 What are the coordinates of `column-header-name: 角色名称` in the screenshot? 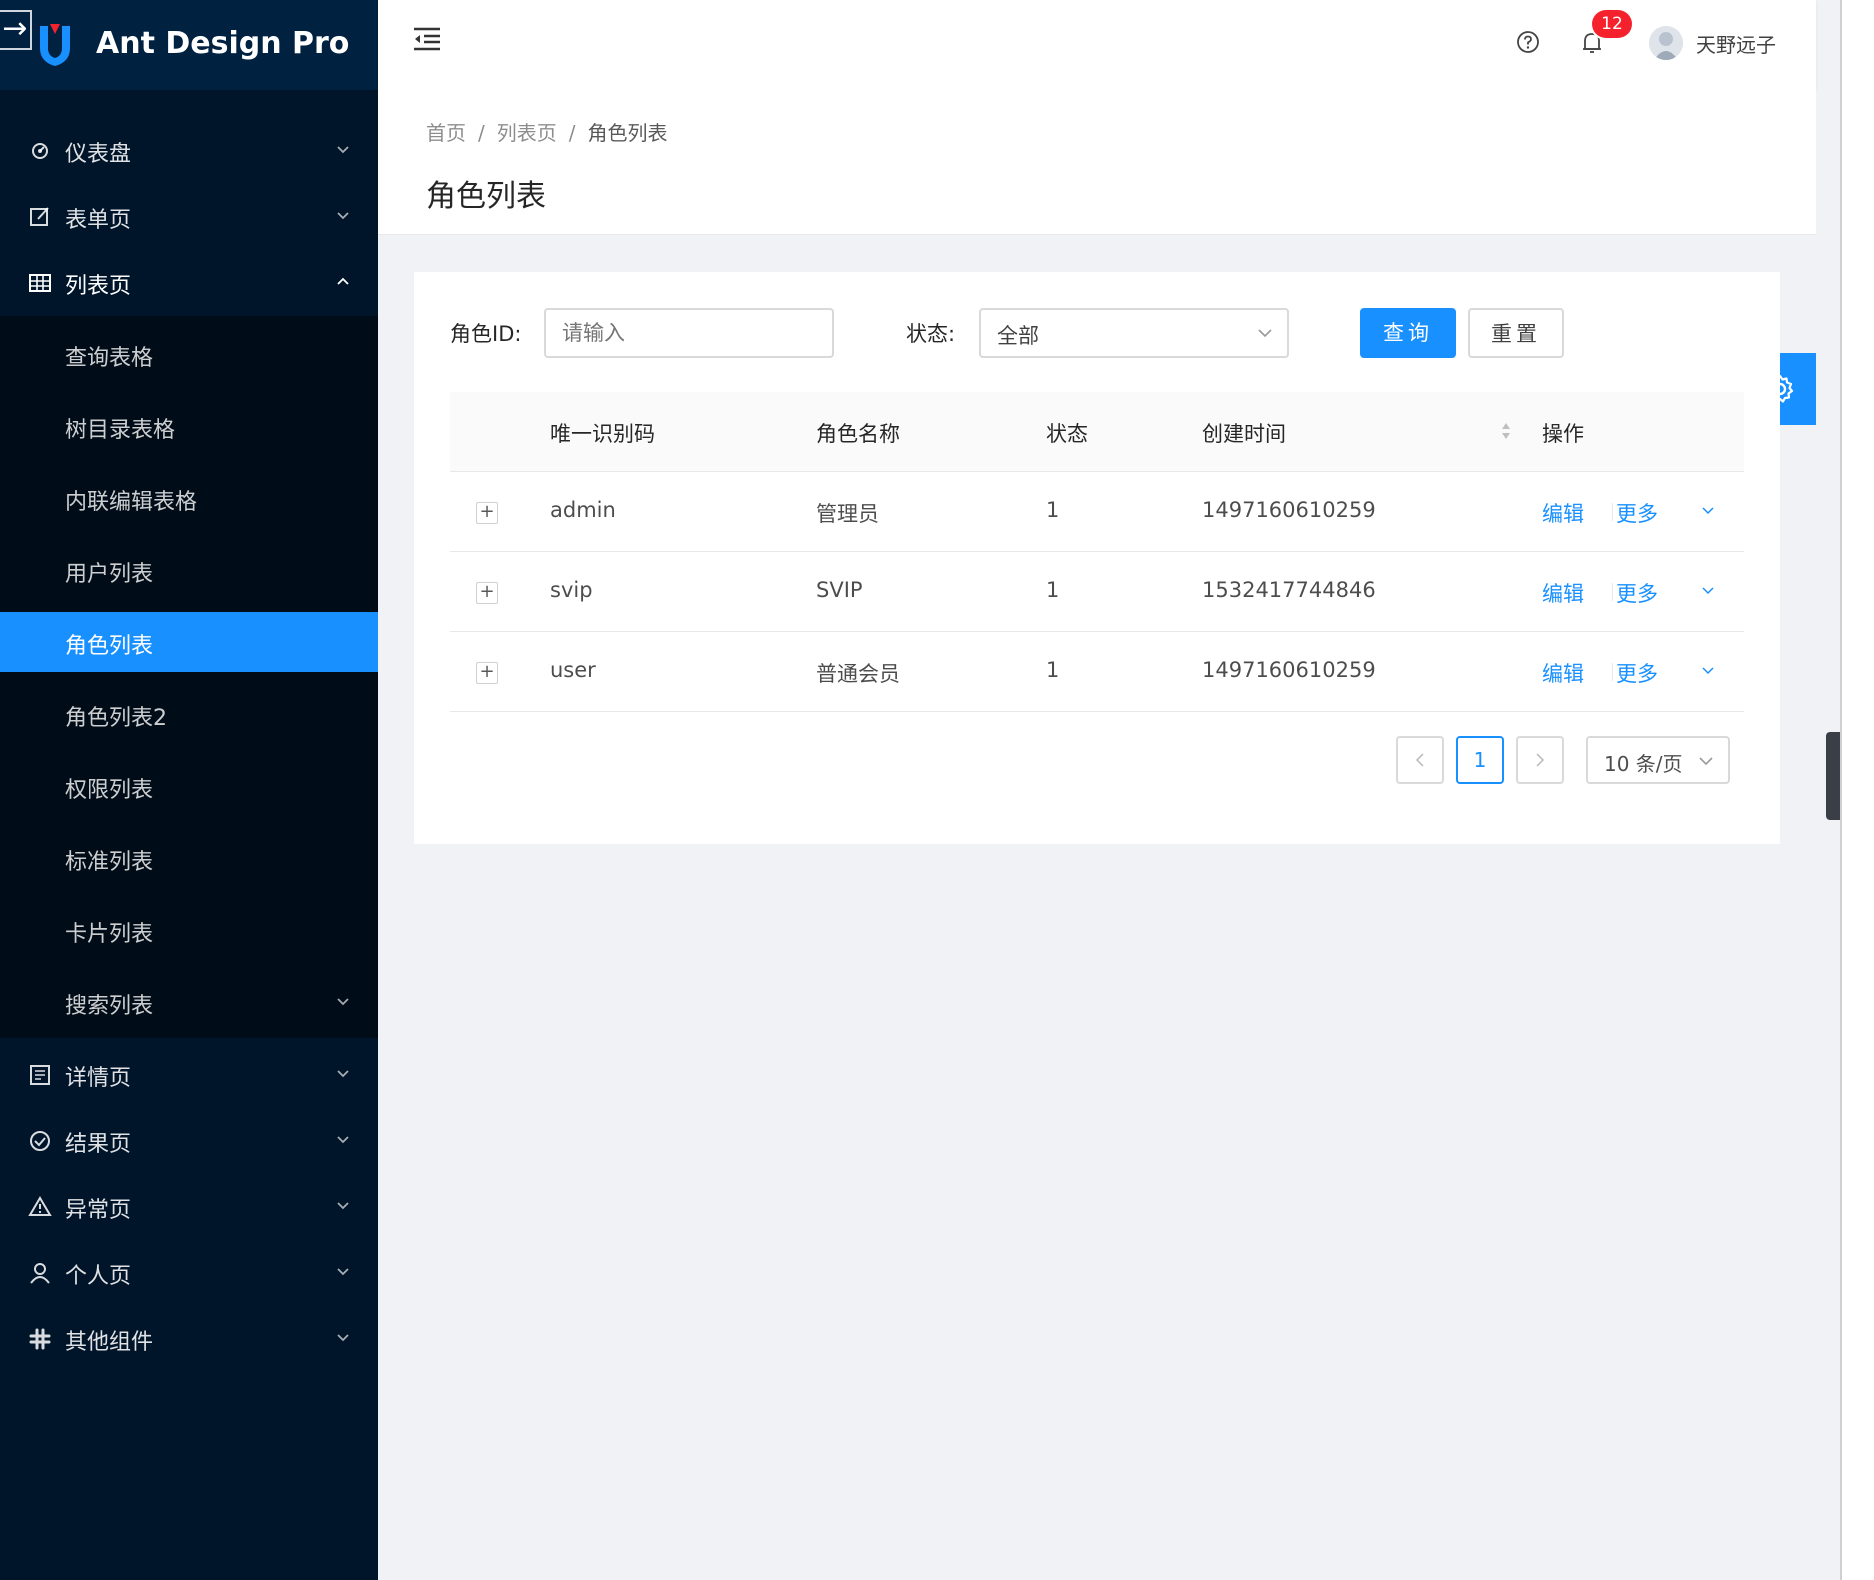 It's located at (858, 434).